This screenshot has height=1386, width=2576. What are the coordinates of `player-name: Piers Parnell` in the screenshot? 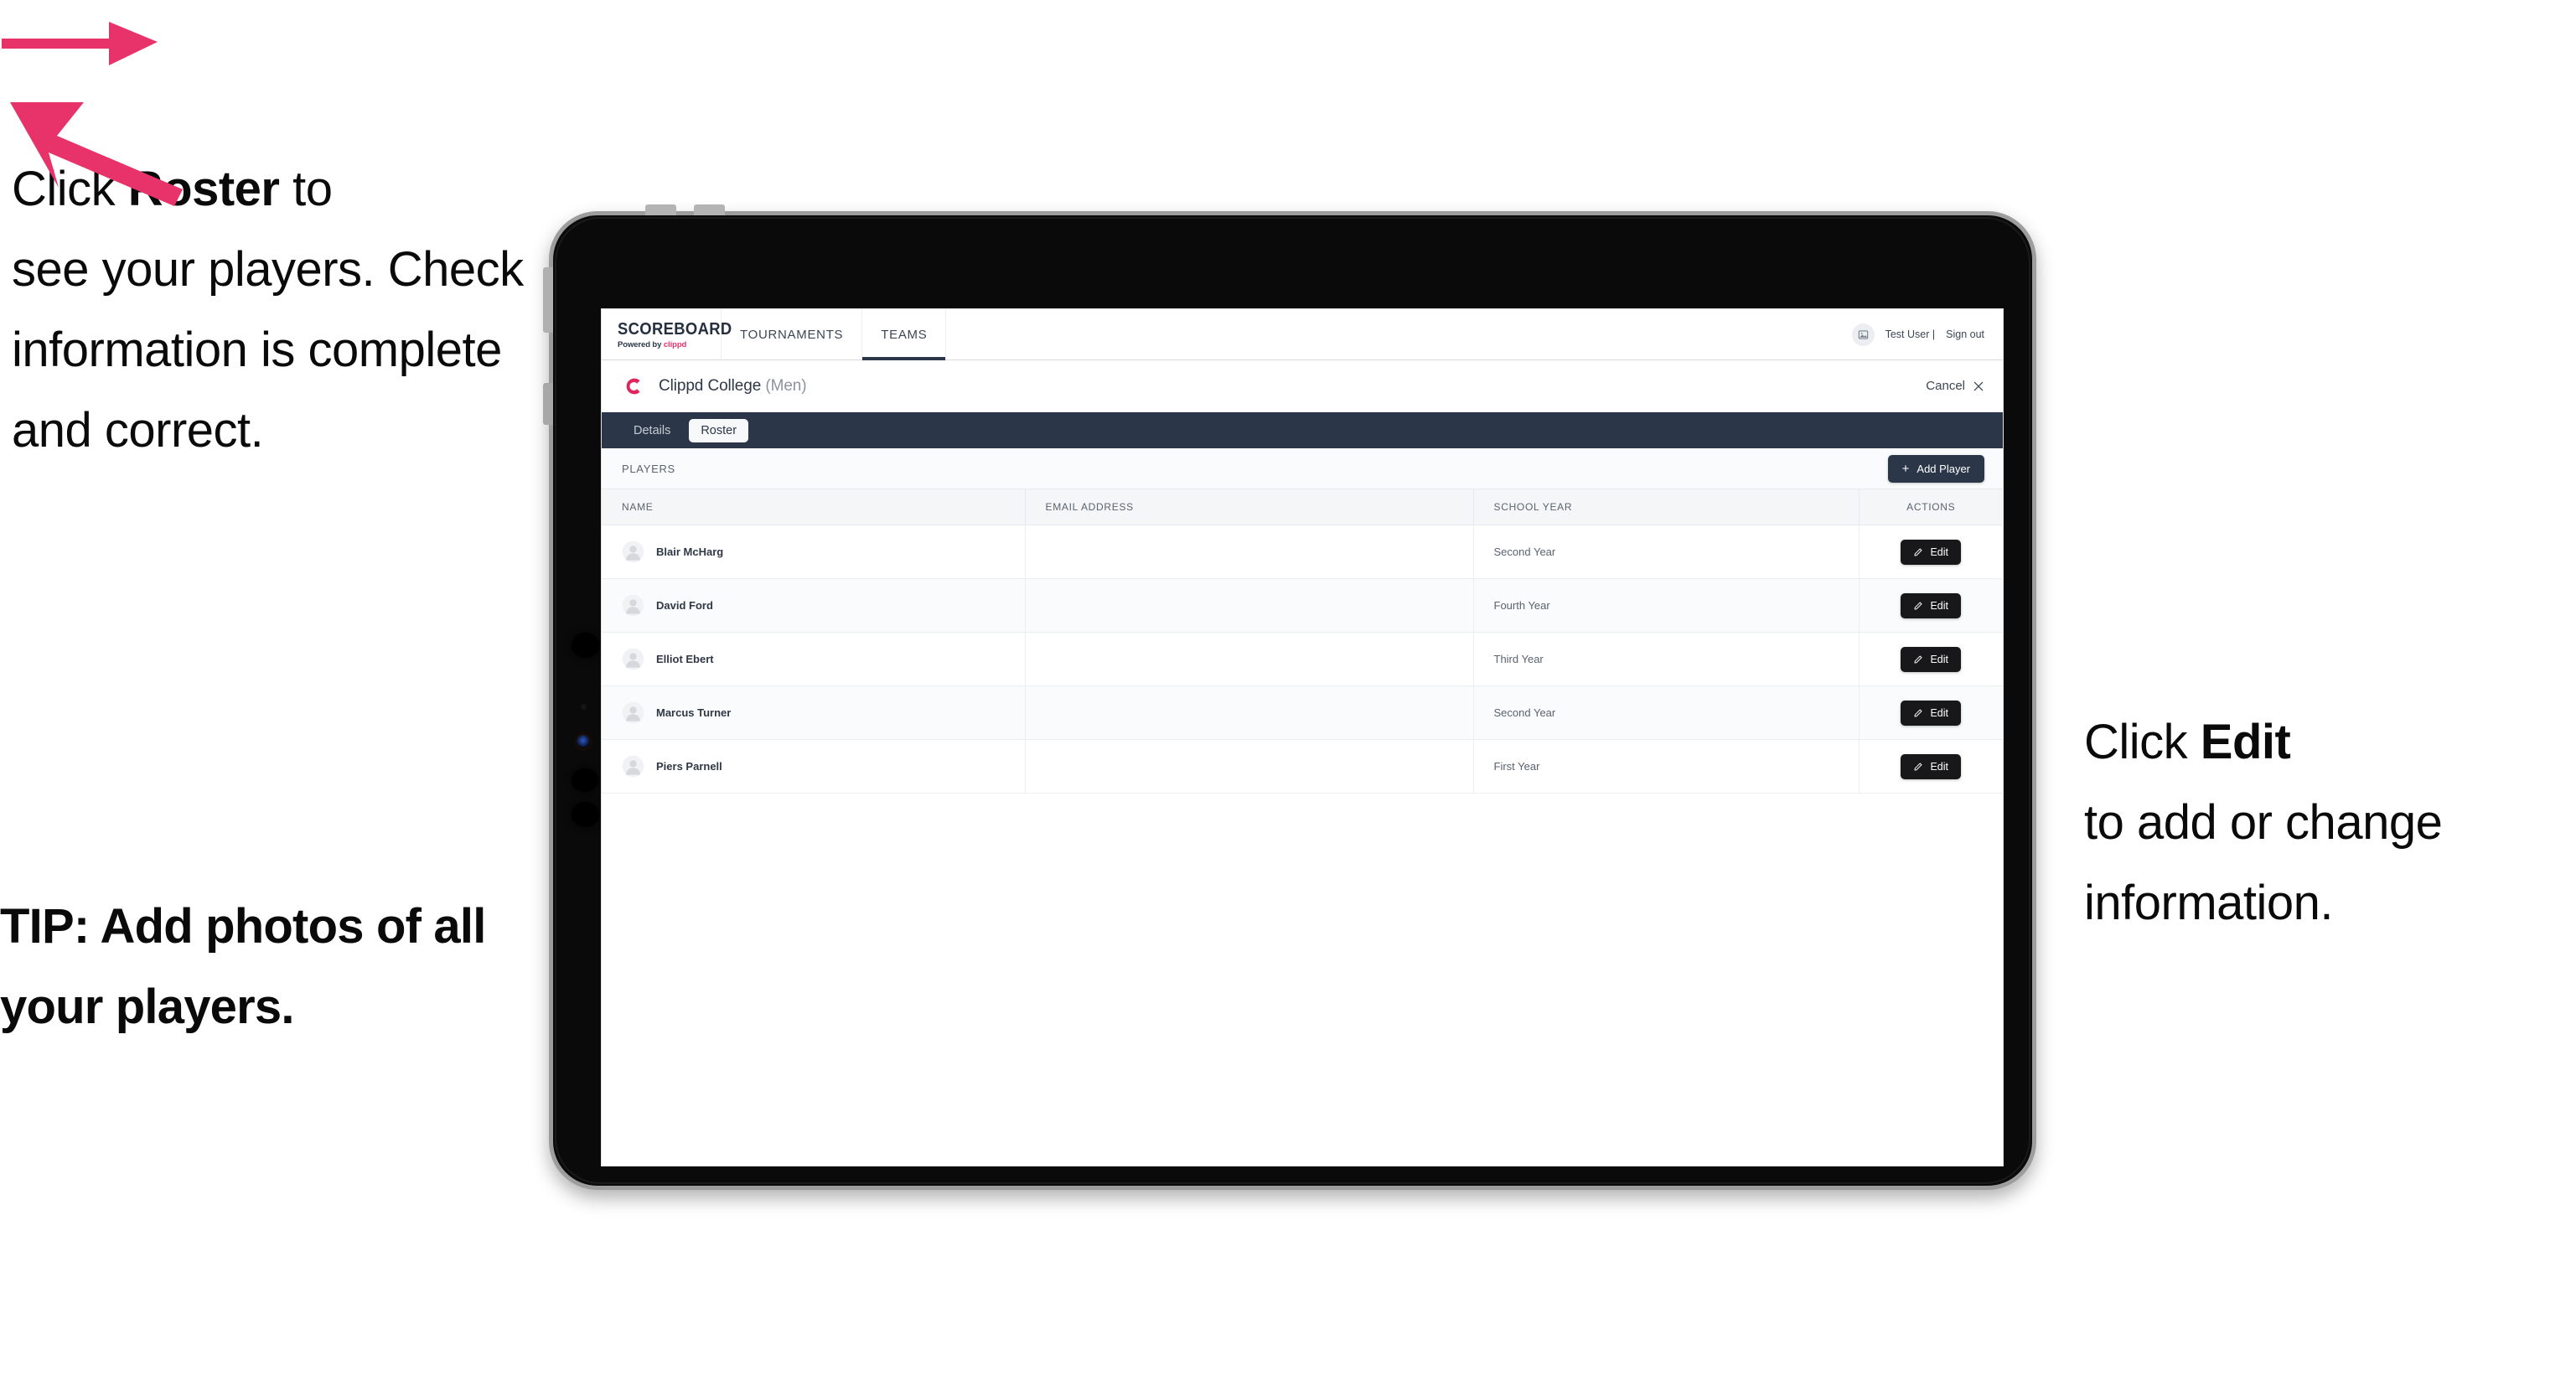 It's located at (689, 766).